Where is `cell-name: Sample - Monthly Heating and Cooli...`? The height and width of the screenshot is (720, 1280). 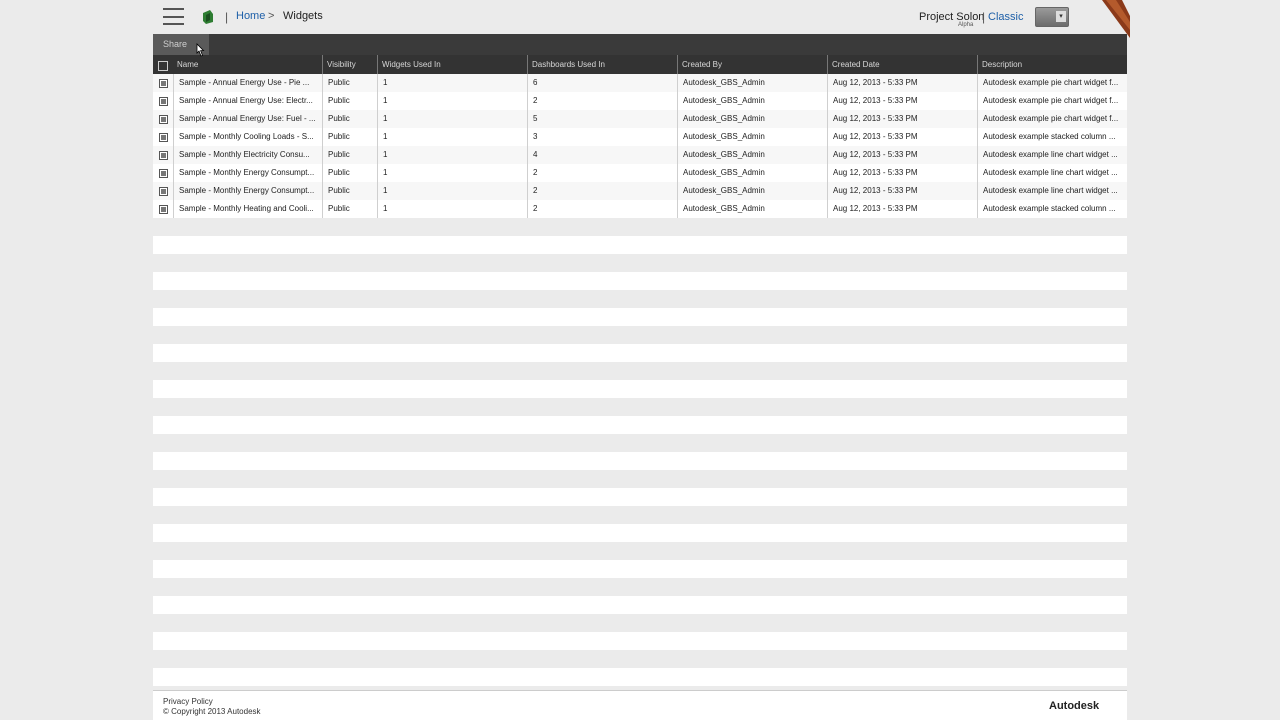 cell-name: Sample - Monthly Heating and Cooli... is located at coordinates (247, 209).